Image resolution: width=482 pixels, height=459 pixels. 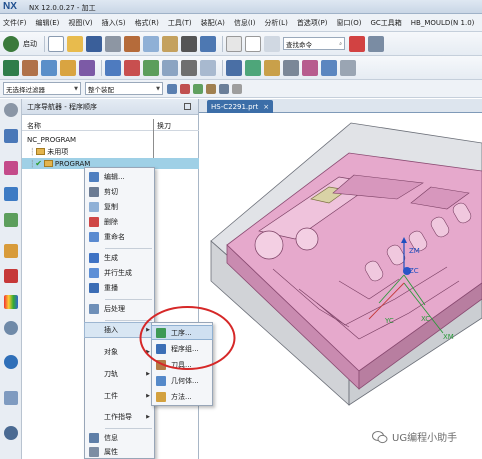 I want to click on menu-format: 格式(R), so click(x=147, y=23).